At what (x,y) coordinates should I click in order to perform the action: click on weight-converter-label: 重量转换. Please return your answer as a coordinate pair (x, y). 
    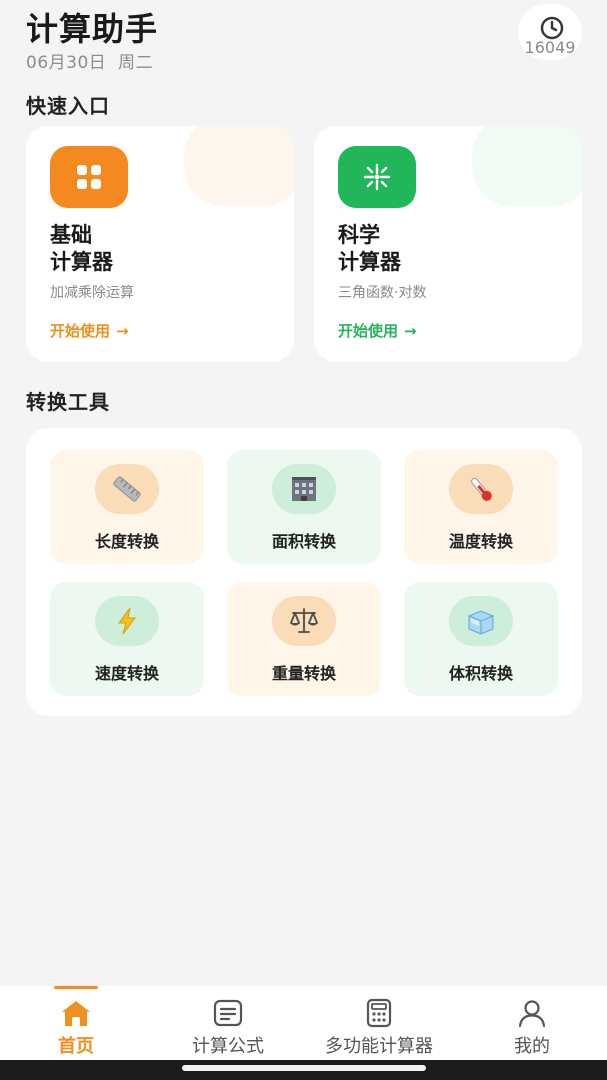
    Looking at the image, I should click on (303, 673).